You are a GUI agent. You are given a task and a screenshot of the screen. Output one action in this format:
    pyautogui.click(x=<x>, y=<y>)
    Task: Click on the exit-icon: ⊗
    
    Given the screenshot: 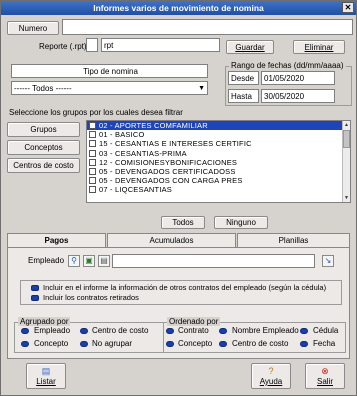 What is the action you would take?
    pyautogui.click(x=325, y=371)
    